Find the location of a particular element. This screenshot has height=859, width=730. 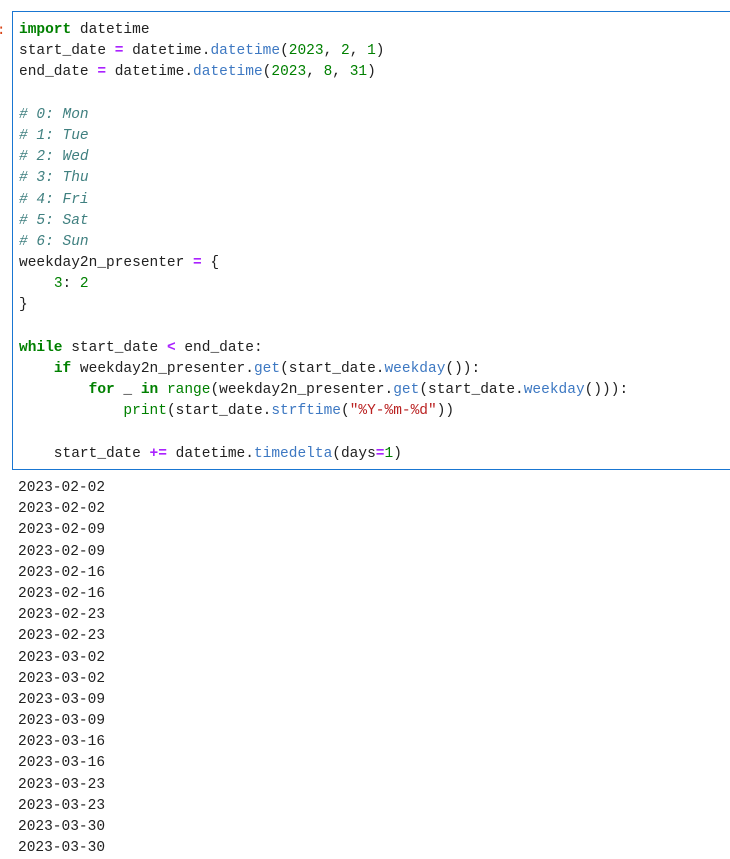

code-token: # 5: Sat is located at coordinates (54, 220).